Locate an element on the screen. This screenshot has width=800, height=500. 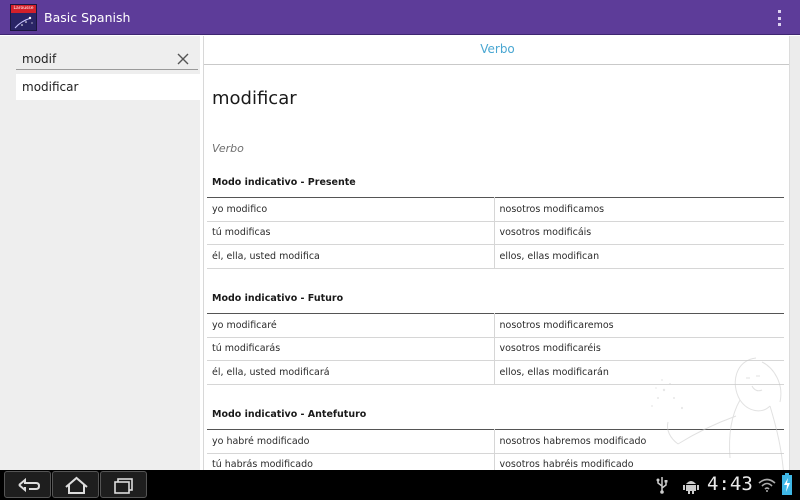
plural-form-cell: ellos, ellas modifican is located at coordinates (639, 256).